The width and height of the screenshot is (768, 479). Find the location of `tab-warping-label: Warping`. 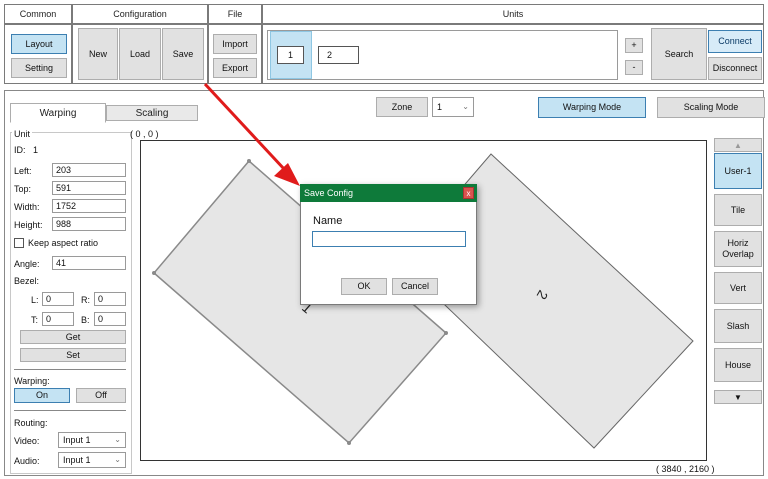

tab-warping-label: Warping is located at coordinates (58, 113).